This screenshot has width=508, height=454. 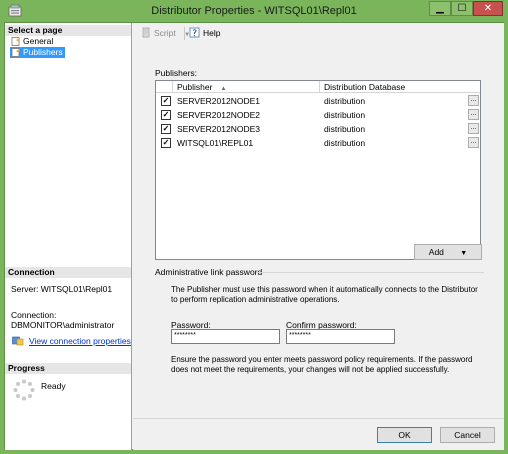 I want to click on toolbar-separator, so click(x=184, y=33).